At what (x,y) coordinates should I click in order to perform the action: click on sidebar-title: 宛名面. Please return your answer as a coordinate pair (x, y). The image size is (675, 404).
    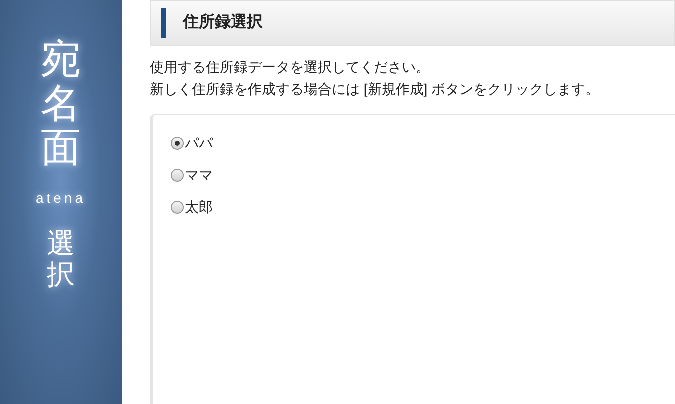
    Looking at the image, I should click on (61, 104).